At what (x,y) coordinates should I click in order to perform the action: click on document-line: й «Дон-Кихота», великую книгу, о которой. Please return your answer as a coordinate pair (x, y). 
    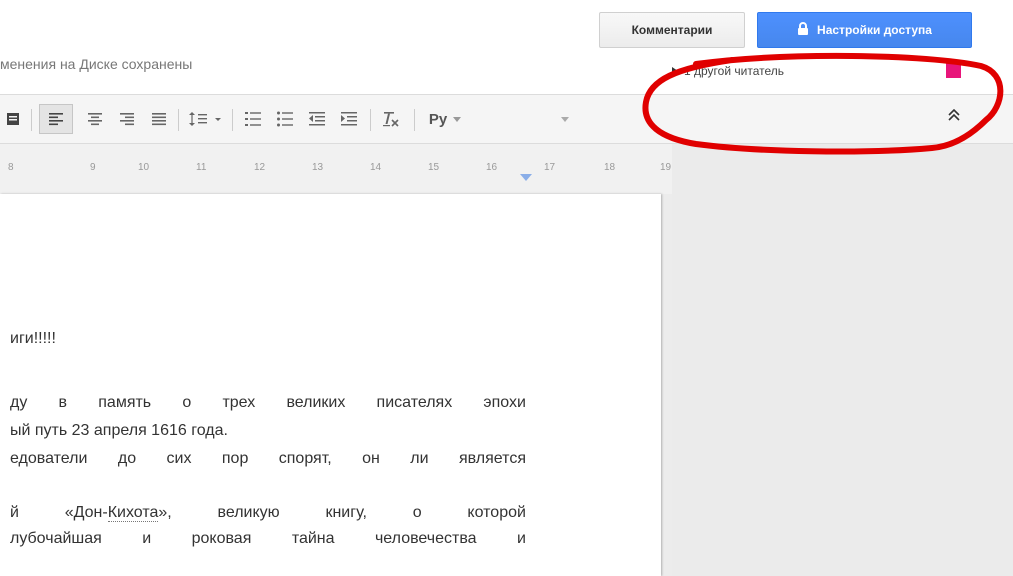
    Looking at the image, I should click on (268, 513).